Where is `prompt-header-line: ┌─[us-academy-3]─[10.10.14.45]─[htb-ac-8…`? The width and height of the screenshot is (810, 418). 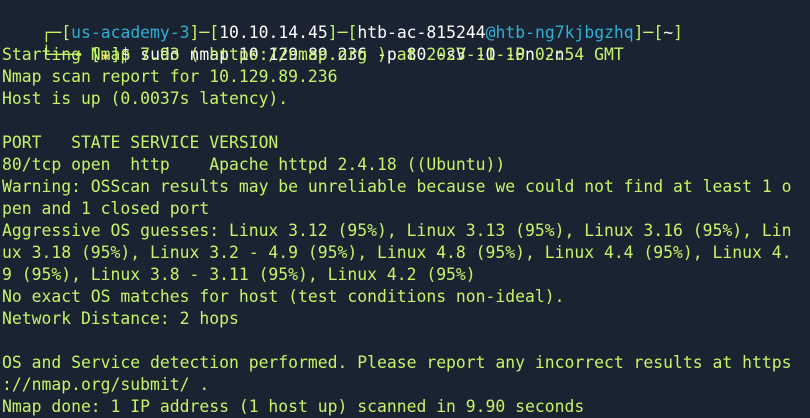
prompt-header-line: ┌─[us-academy-3]─[10.10.14.45]─[htb-ac-8… is located at coordinates (342, 21).